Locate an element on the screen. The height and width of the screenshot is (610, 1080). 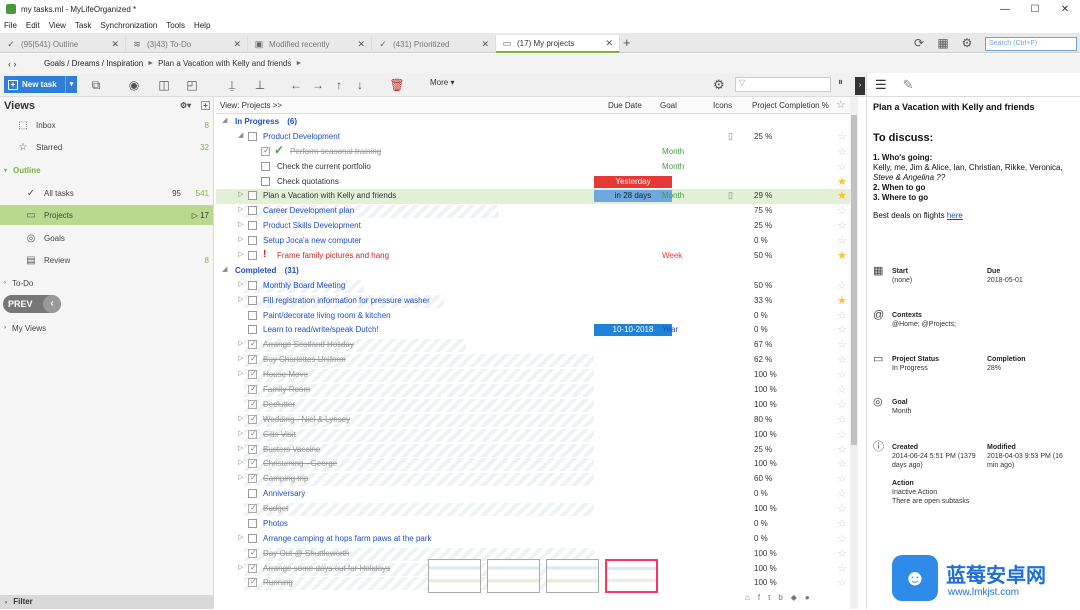
menu-file: File is located at coordinates (10, 25).